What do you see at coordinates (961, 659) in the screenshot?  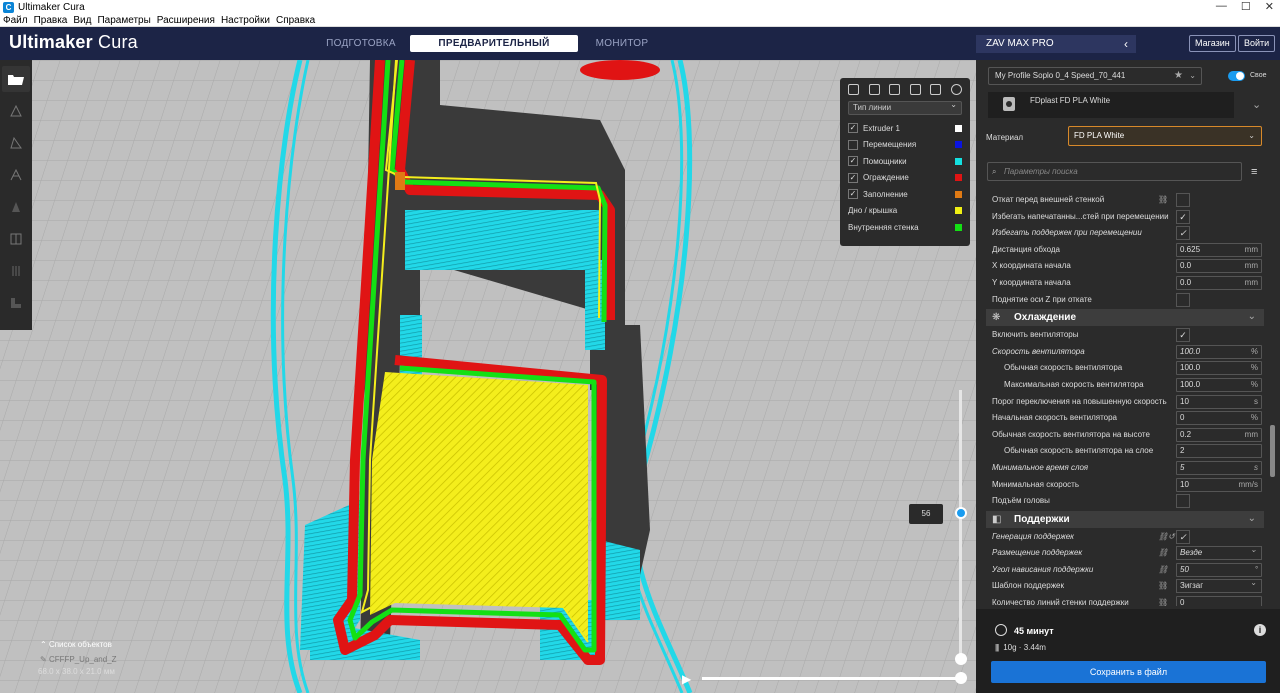 I see `layer-slider-lower-handle` at bounding box center [961, 659].